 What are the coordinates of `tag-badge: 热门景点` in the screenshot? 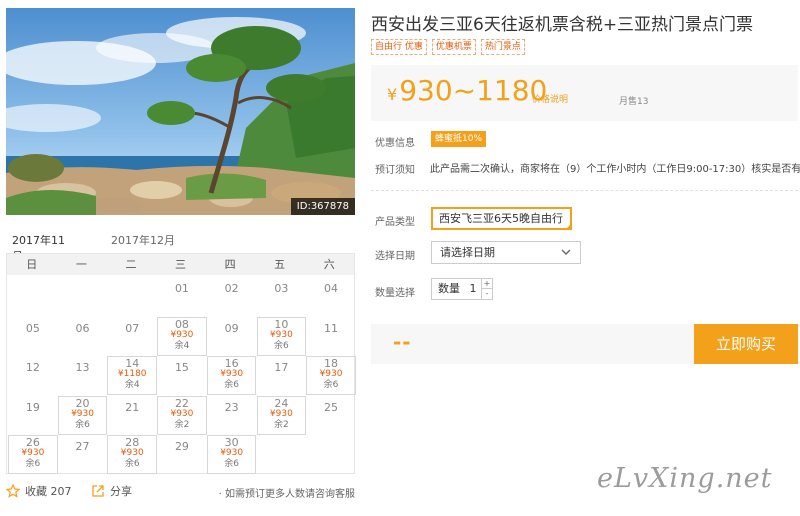 It's located at (502, 47).